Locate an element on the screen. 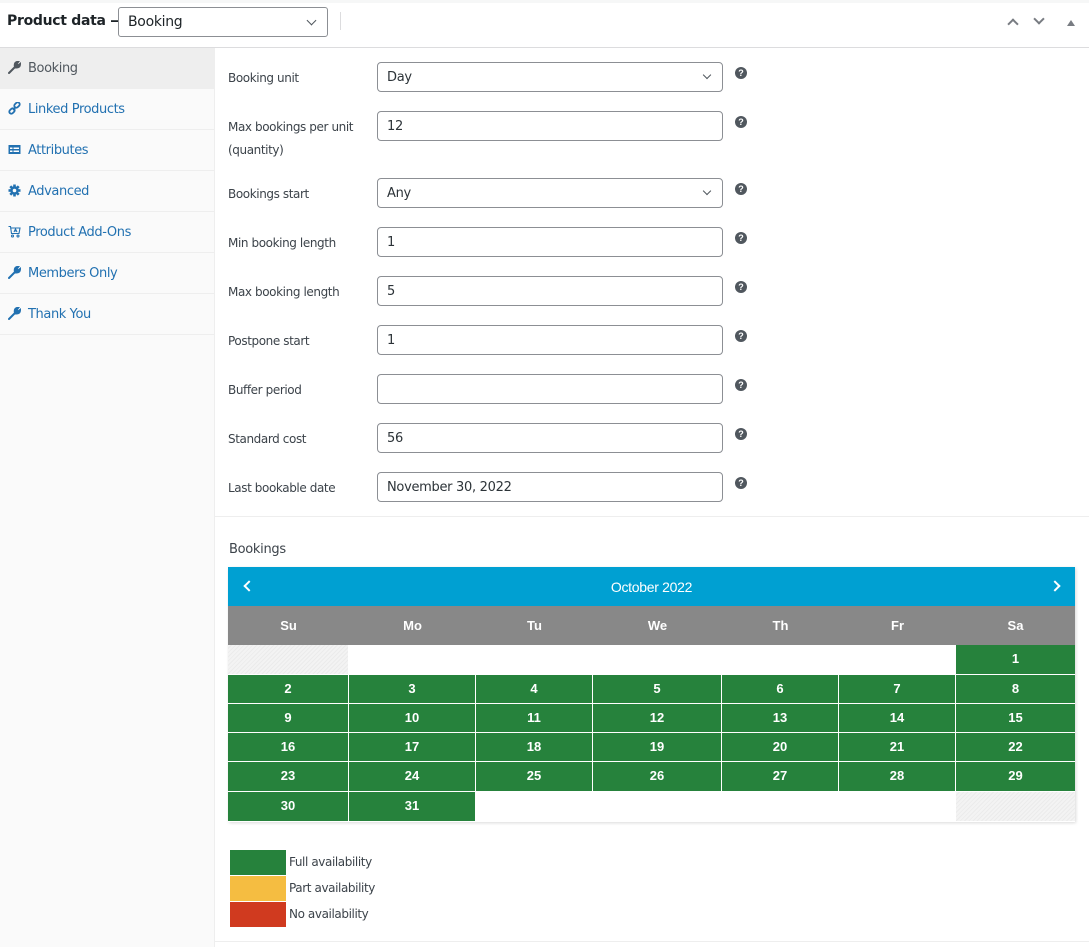 This screenshot has width=1089, height=947. toggle-panel-button is located at coordinates (1072, 22).